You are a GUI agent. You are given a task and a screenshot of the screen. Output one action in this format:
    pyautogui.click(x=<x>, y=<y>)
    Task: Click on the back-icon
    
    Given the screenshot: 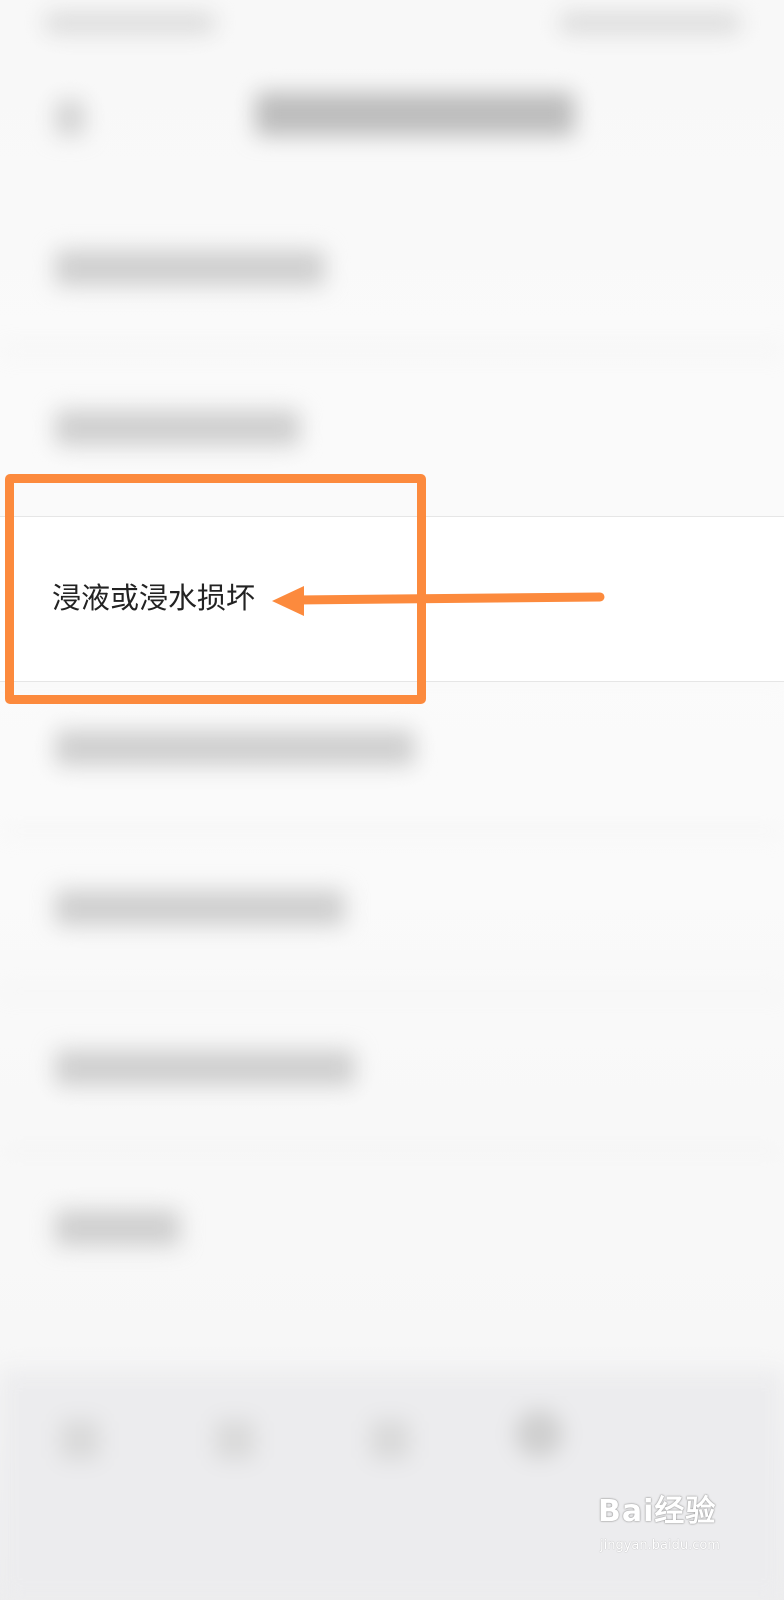 What is the action you would take?
    pyautogui.click(x=70, y=118)
    